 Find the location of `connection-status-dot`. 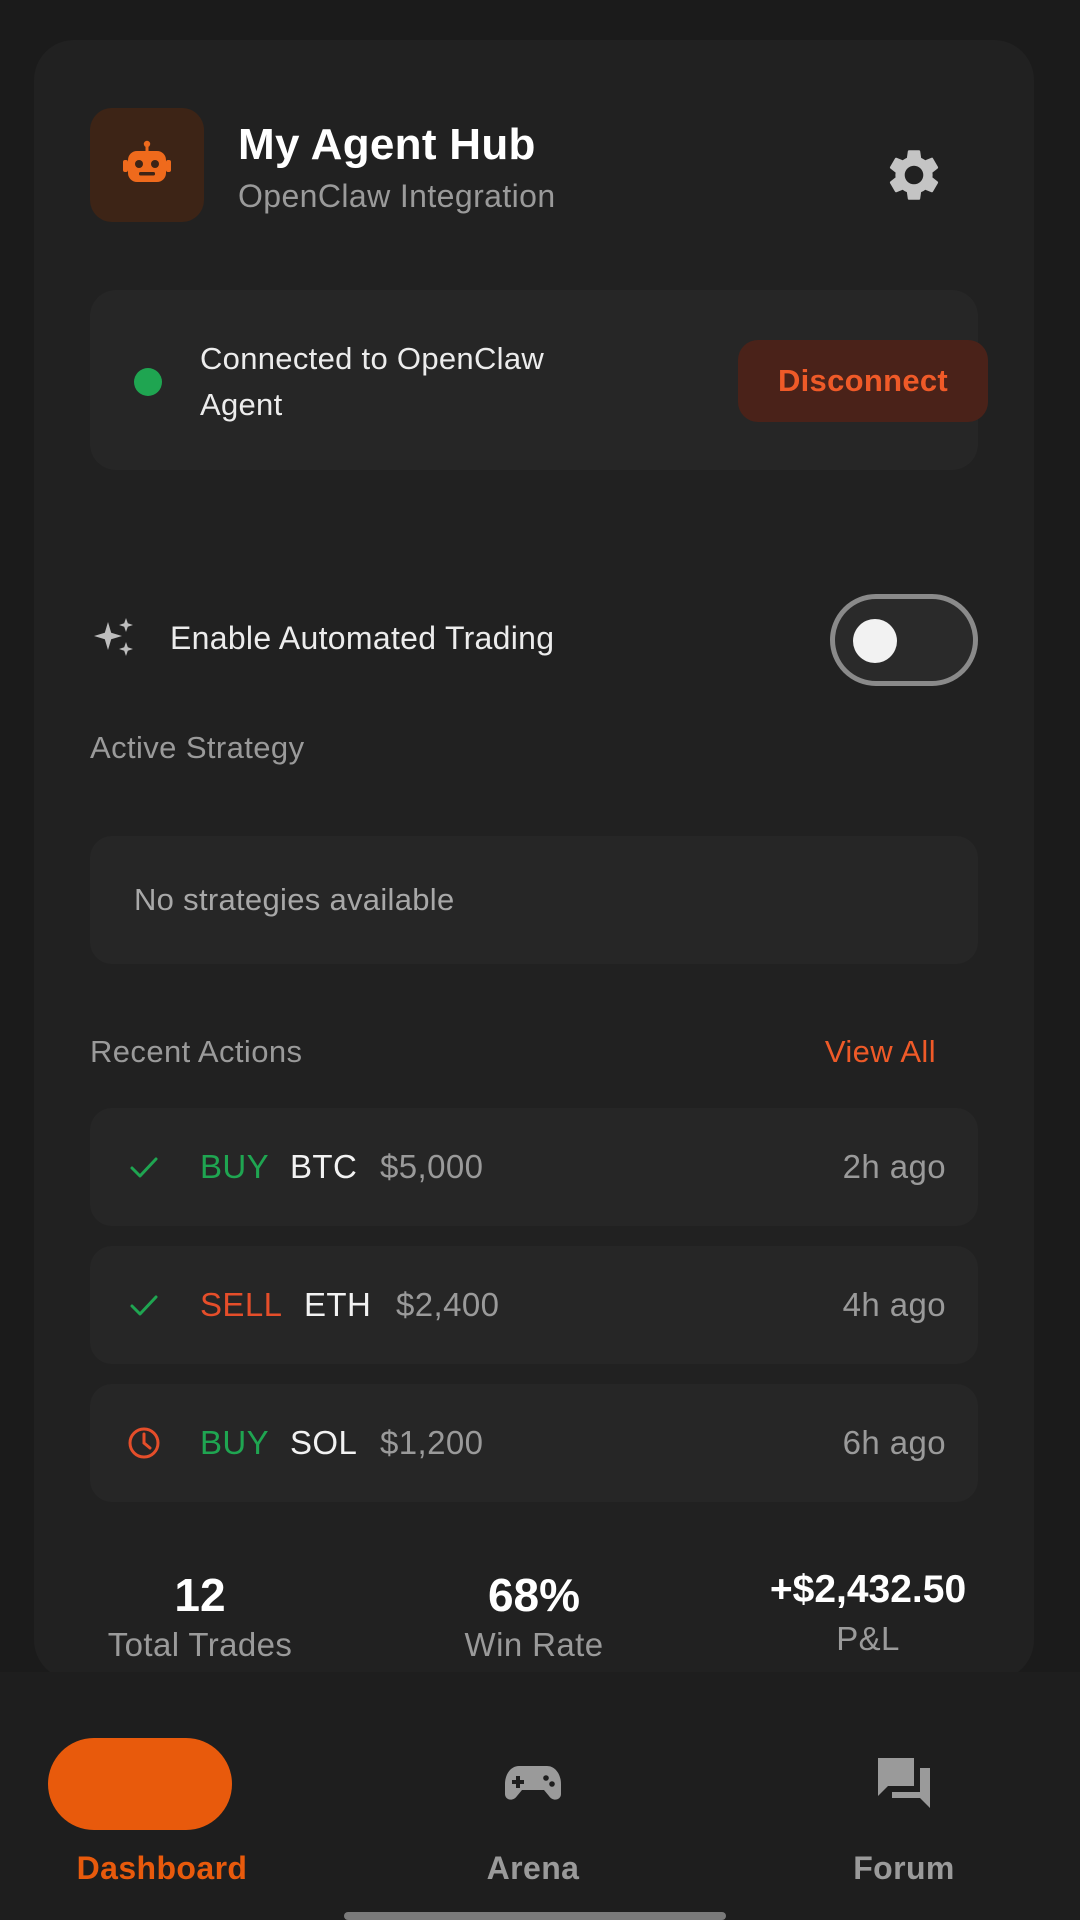

connection-status-dot is located at coordinates (148, 382).